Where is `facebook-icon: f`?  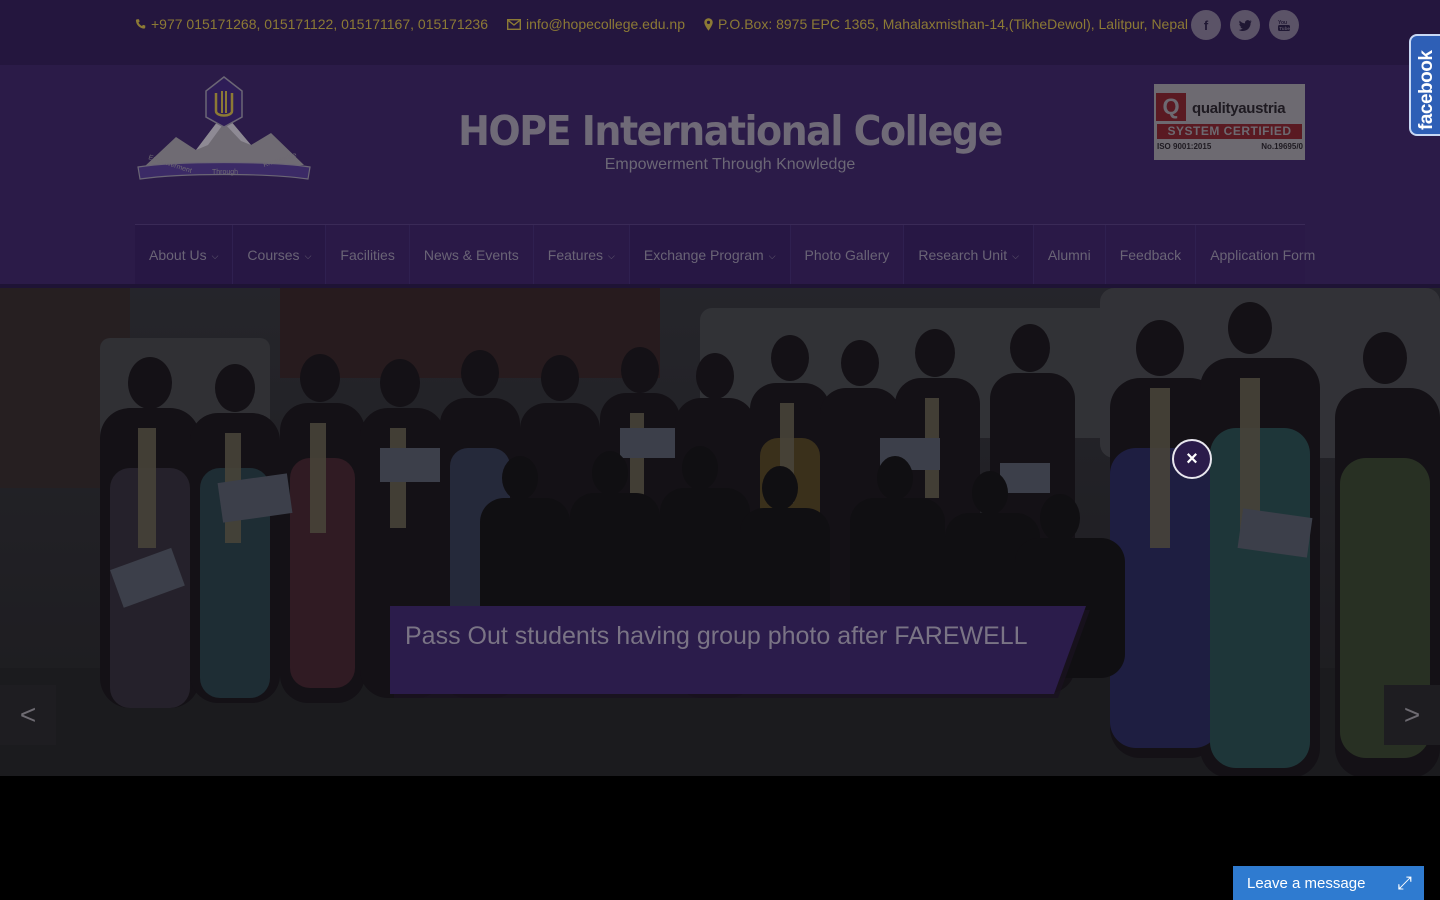
facebook-icon: f is located at coordinates (1206, 25).